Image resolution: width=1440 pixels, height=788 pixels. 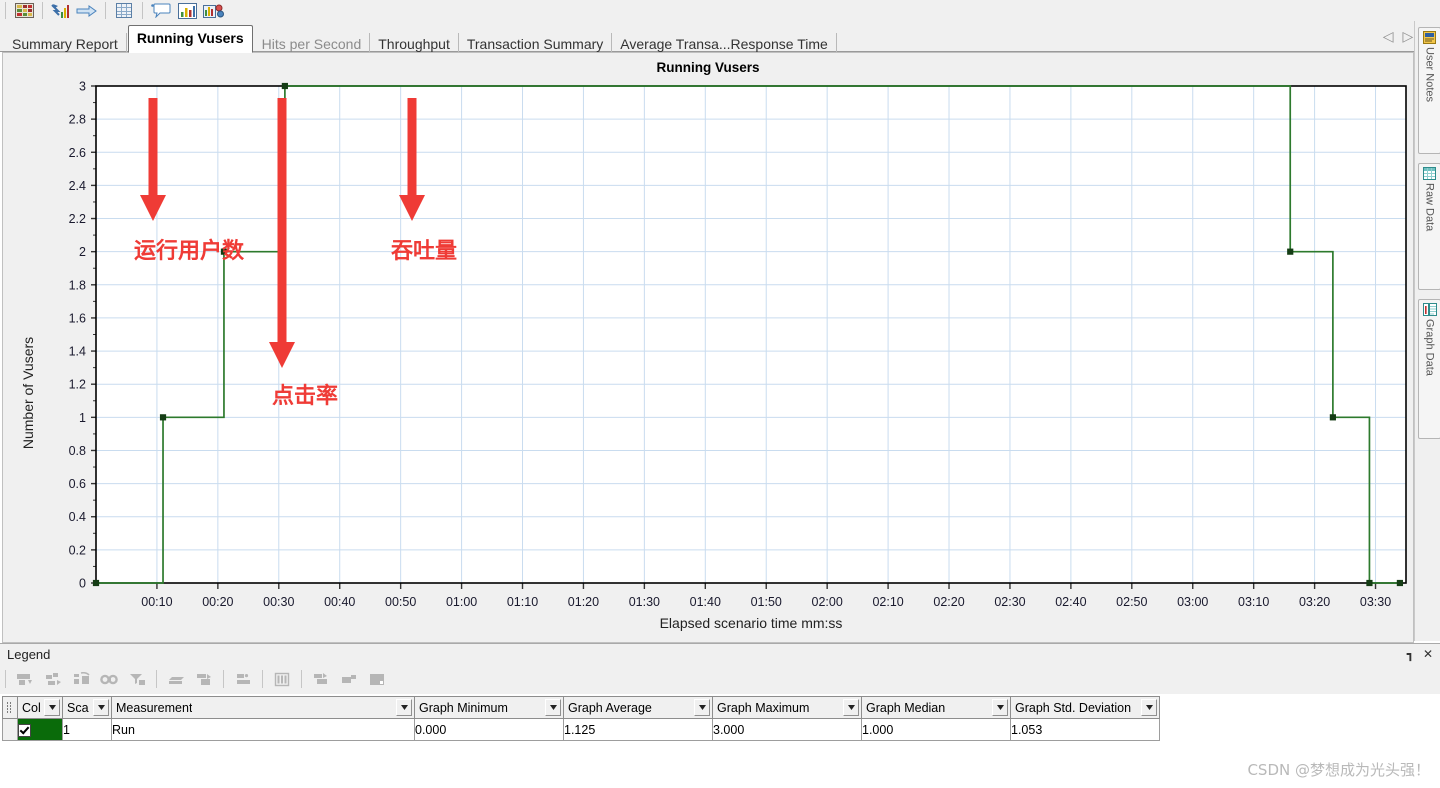 I want to click on x-tick-label: 02:00, so click(x=827, y=602).